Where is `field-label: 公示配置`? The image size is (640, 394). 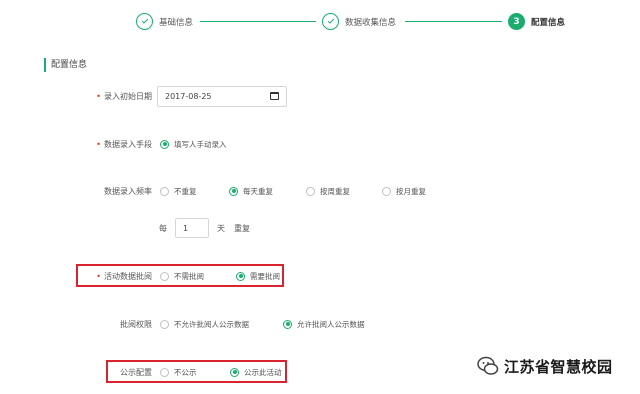 field-label: 公示配置 is located at coordinates (136, 372).